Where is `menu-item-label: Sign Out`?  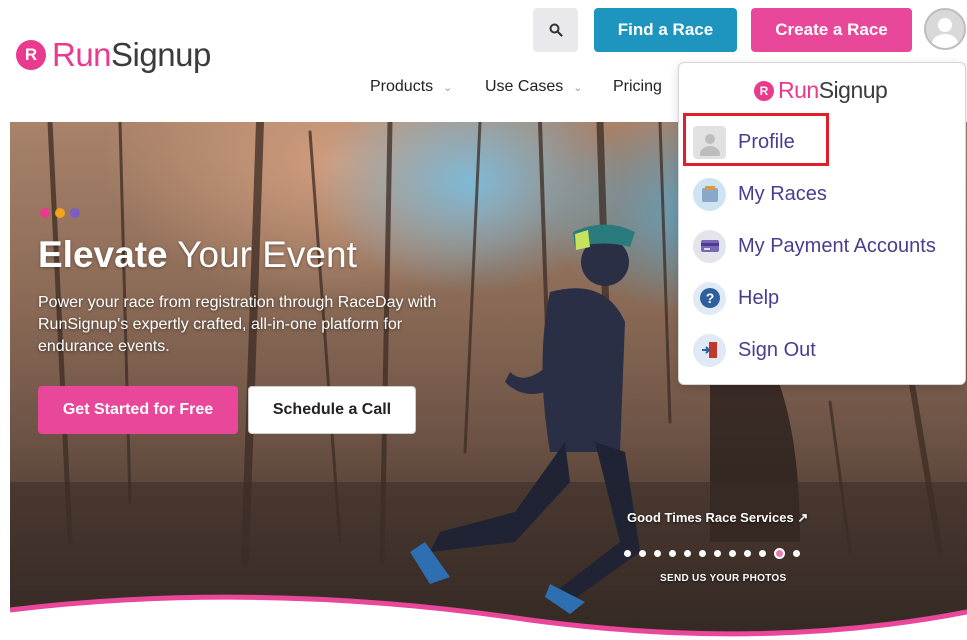 menu-item-label: Sign Out is located at coordinates (777, 349).